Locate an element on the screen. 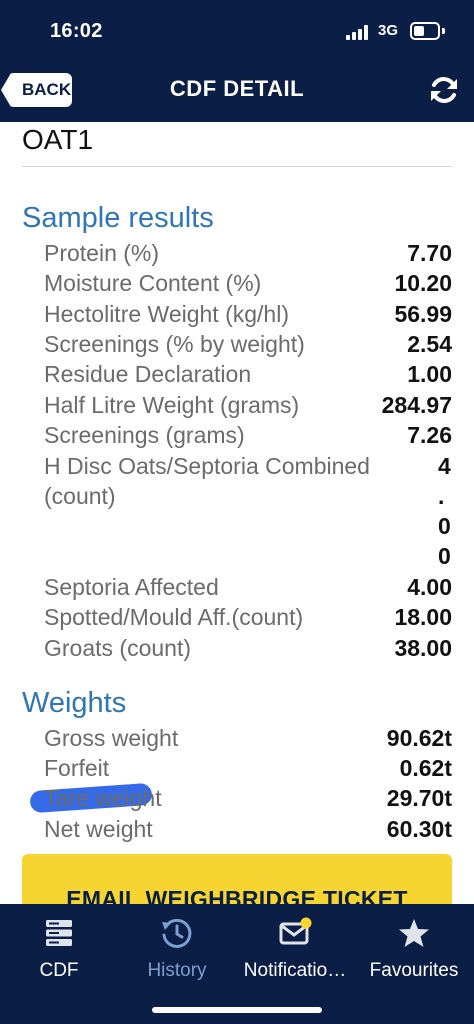 The height and width of the screenshot is (1024, 474). weight-label: Forfeit is located at coordinates (77, 768).